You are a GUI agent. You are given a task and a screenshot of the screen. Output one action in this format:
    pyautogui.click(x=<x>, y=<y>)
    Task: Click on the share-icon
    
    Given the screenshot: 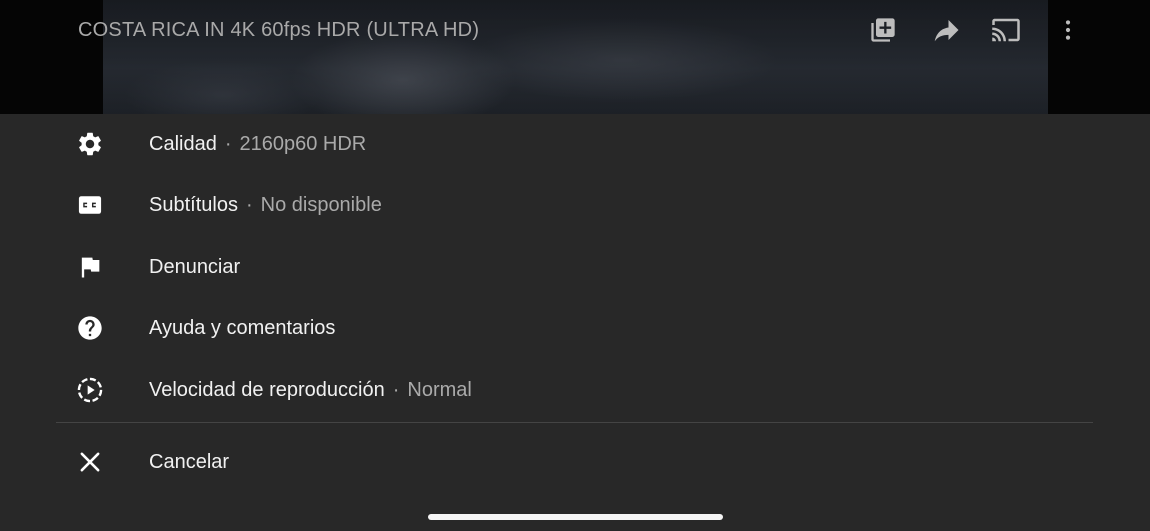 What is the action you would take?
    pyautogui.click(x=946, y=30)
    